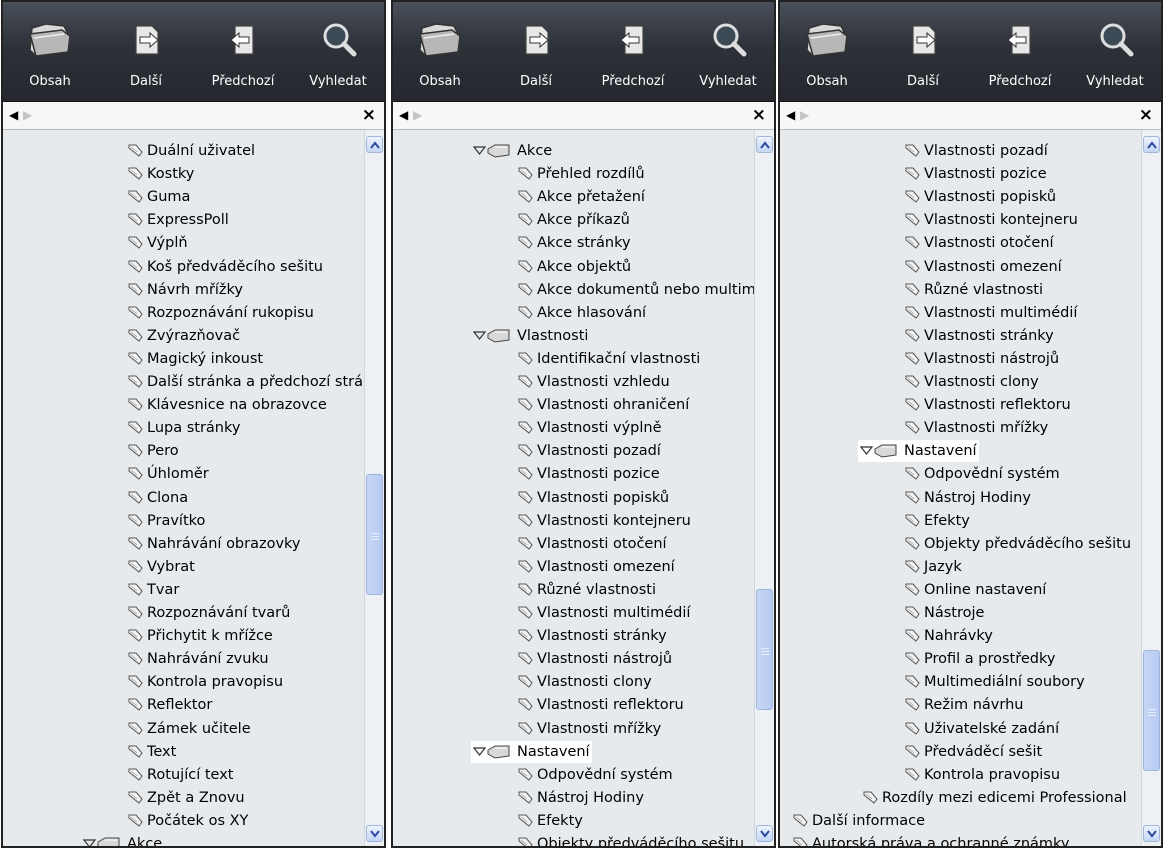  Describe the element at coordinates (183, 521) in the screenshot. I see `tree-topic-item: Pravítko` at that location.